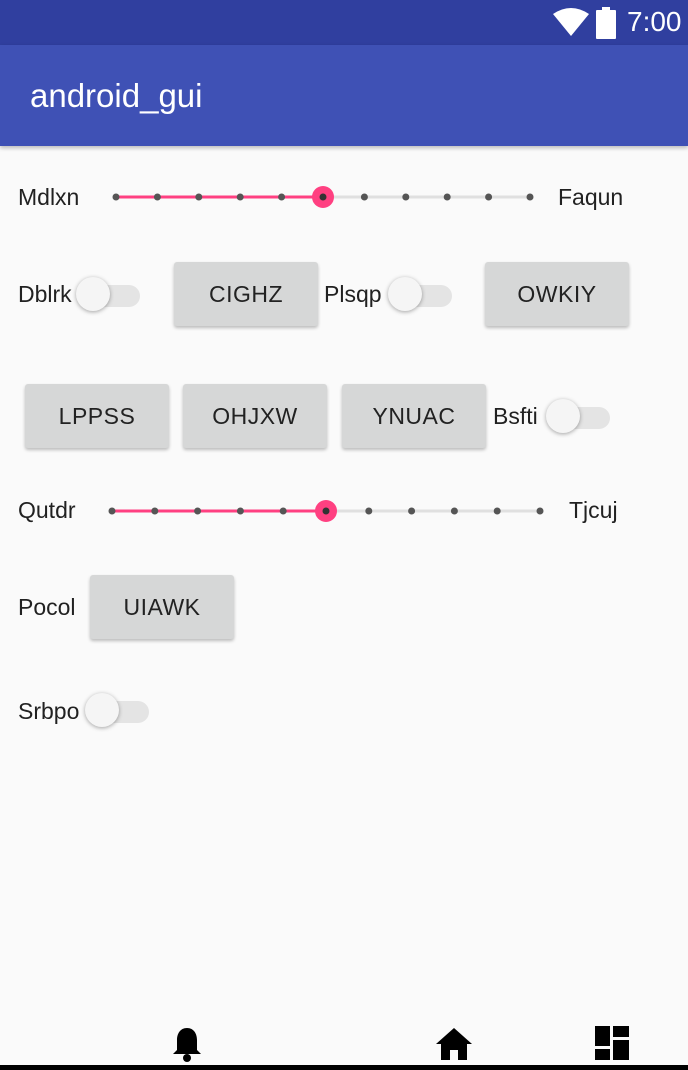 The width and height of the screenshot is (688, 1070). I want to click on slider-qutdr-label: Qutdr, so click(47, 510).